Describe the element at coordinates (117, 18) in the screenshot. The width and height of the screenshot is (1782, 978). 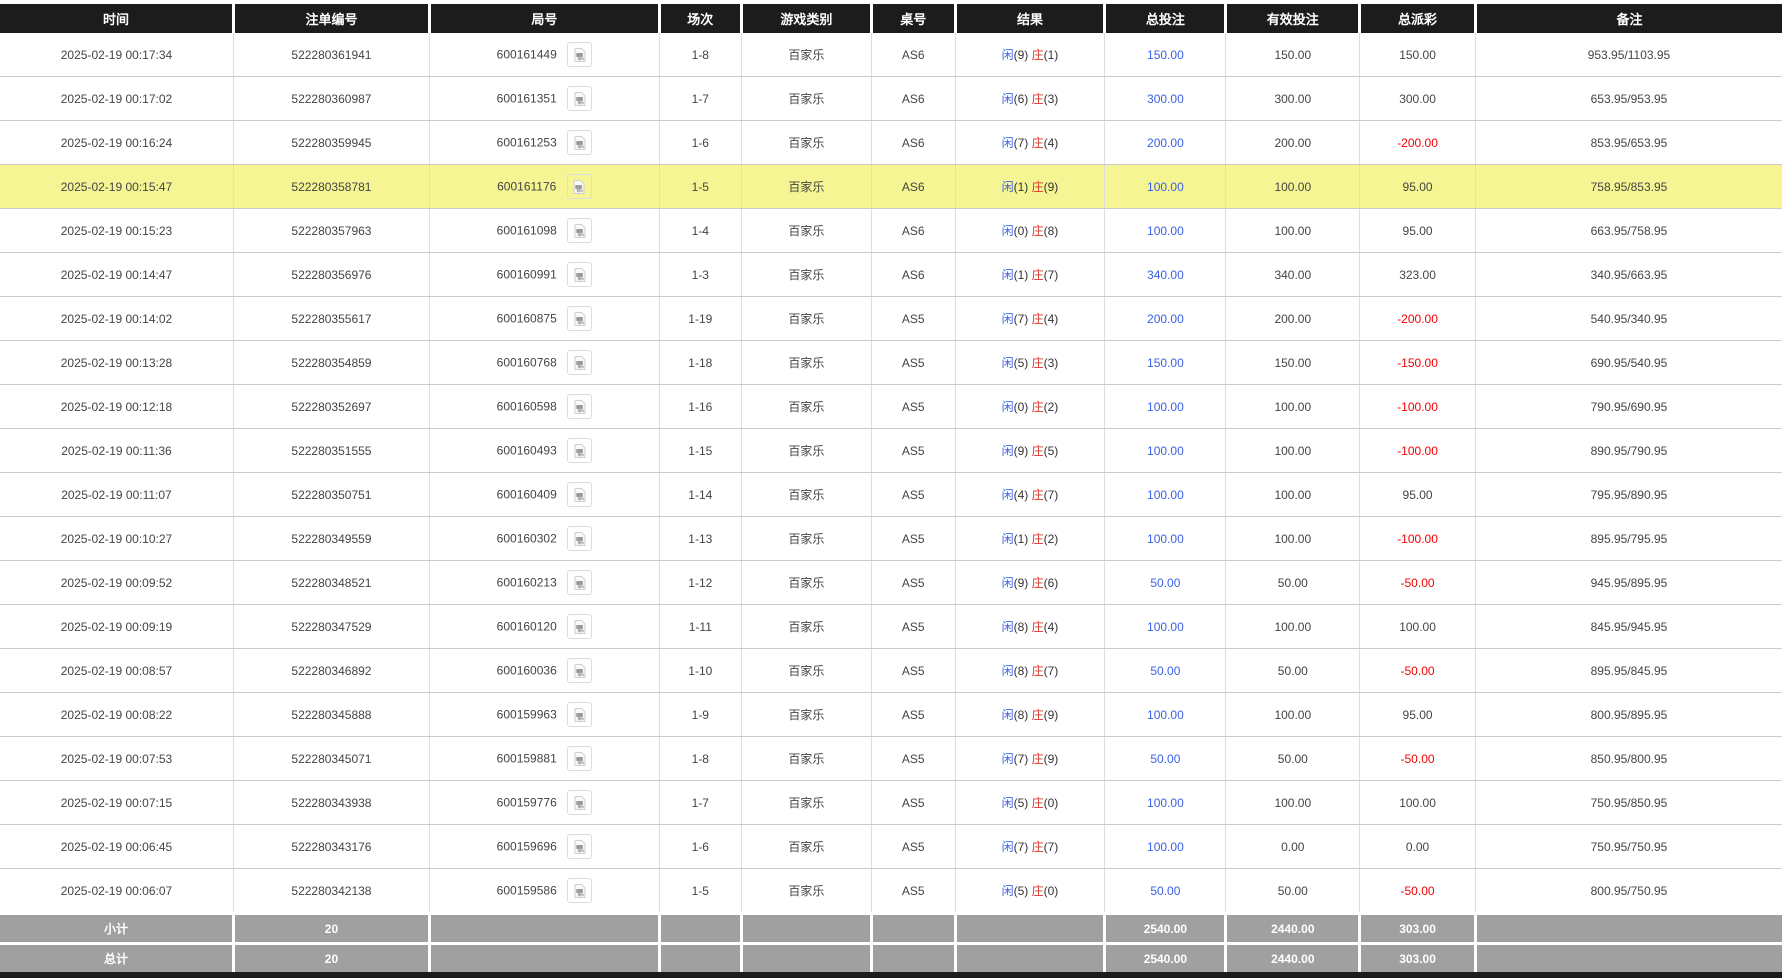
I see `column-header-time: 时间` at that location.